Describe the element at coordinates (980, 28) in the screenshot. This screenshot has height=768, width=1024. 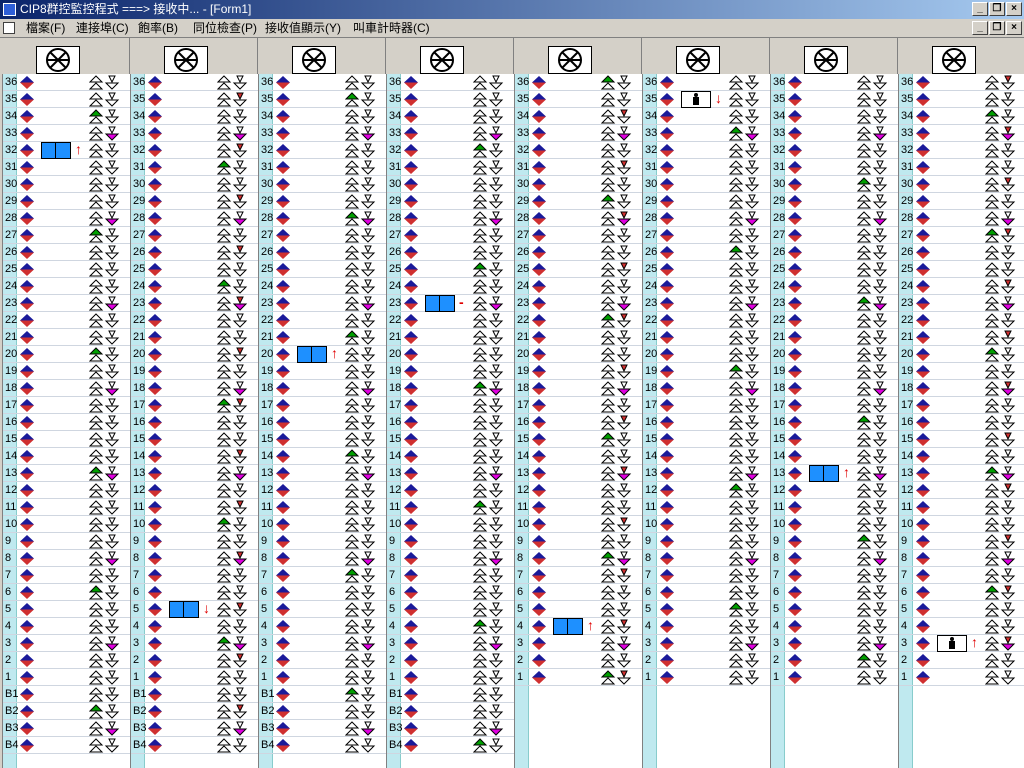
I see `child-minimize-button: _` at that location.